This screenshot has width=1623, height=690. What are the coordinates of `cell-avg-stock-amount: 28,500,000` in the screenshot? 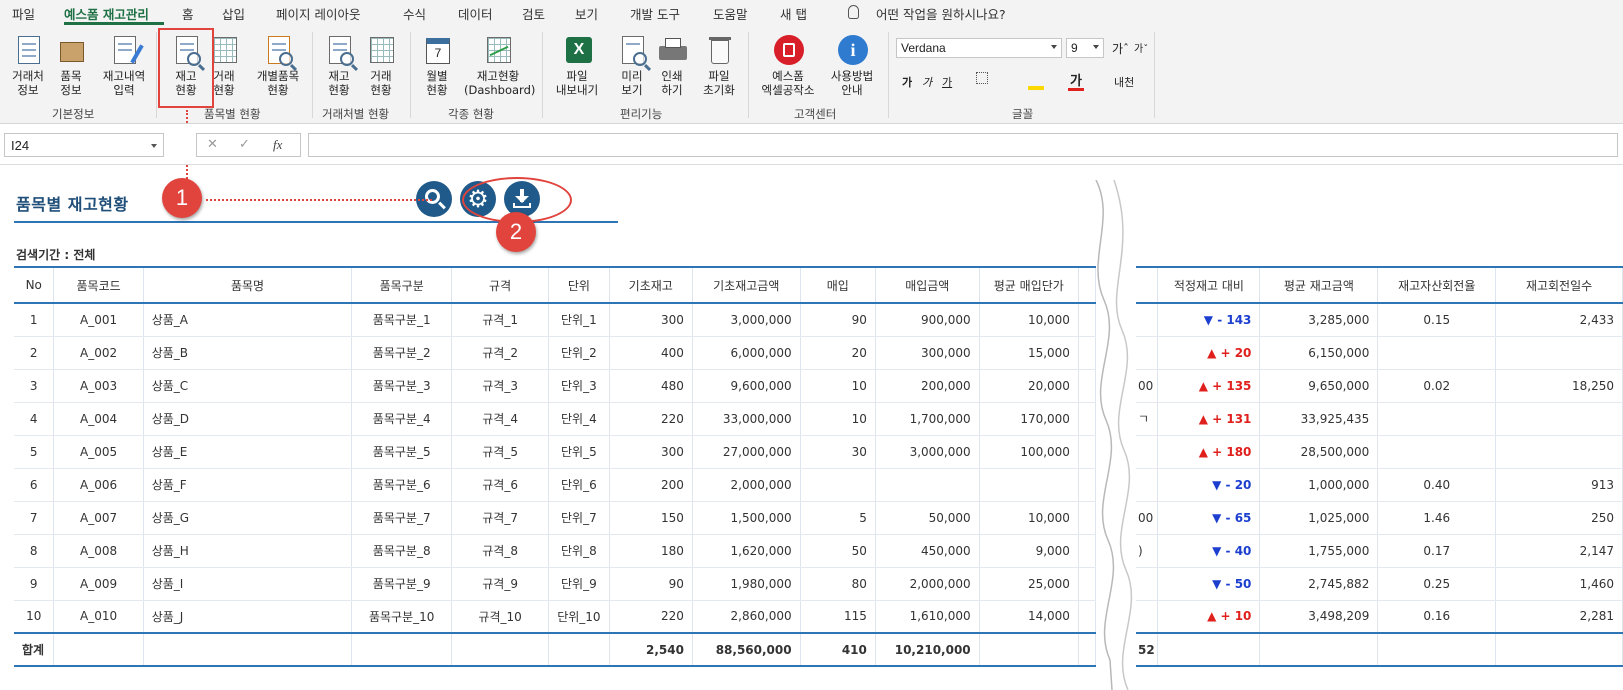 It's located at (1319, 452).